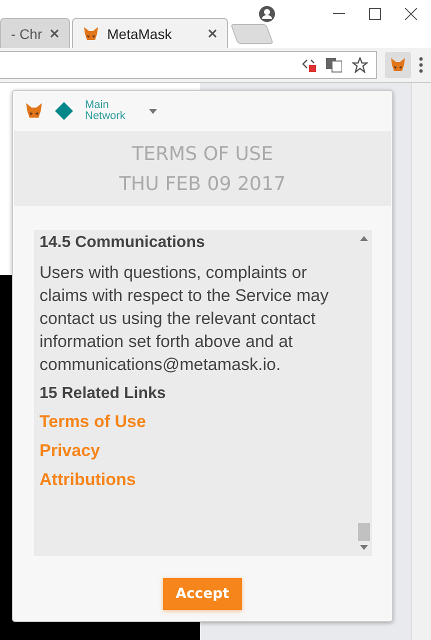  Describe the element at coordinates (93, 422) in the screenshot. I see `terms-link: Terms of Use` at that location.